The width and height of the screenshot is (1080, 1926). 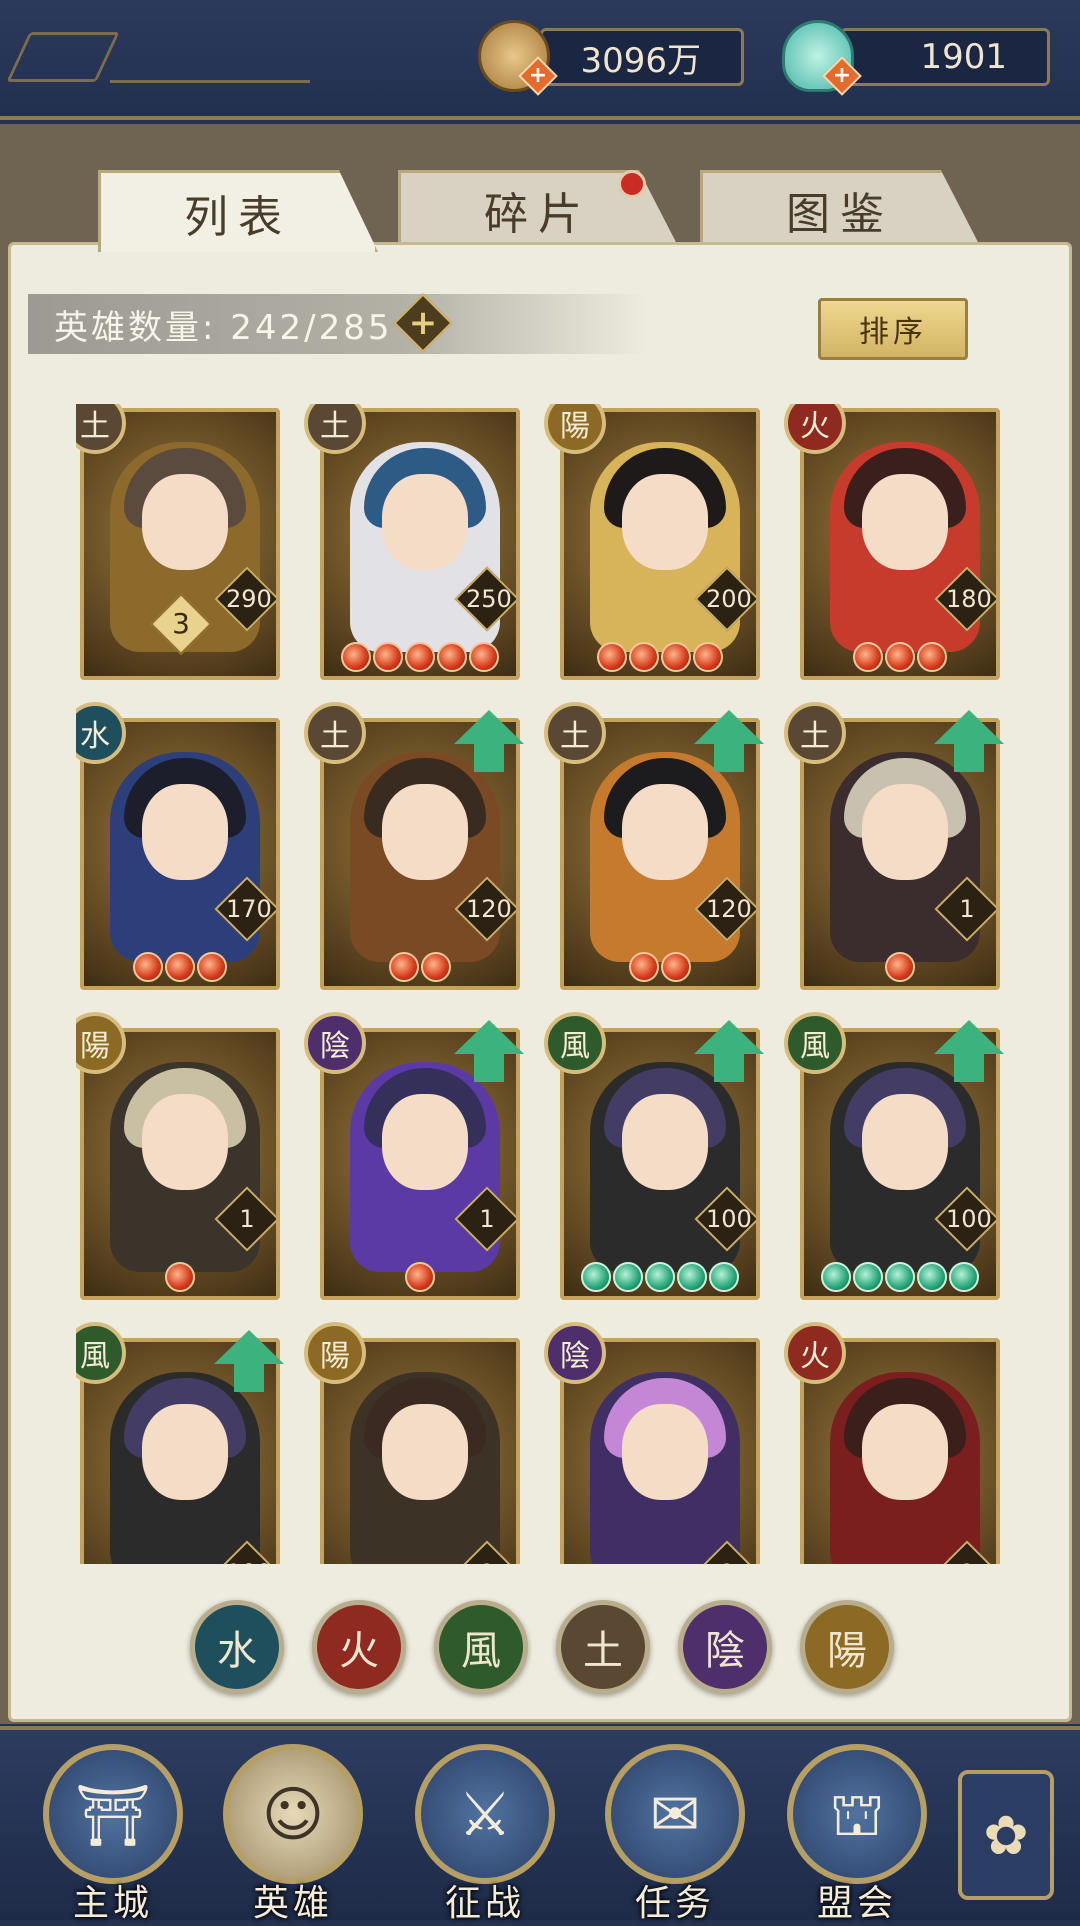 What do you see at coordinates (223, 327) in the screenshot?
I see `hero-count-label: 英雄数量: 242/285` at bounding box center [223, 327].